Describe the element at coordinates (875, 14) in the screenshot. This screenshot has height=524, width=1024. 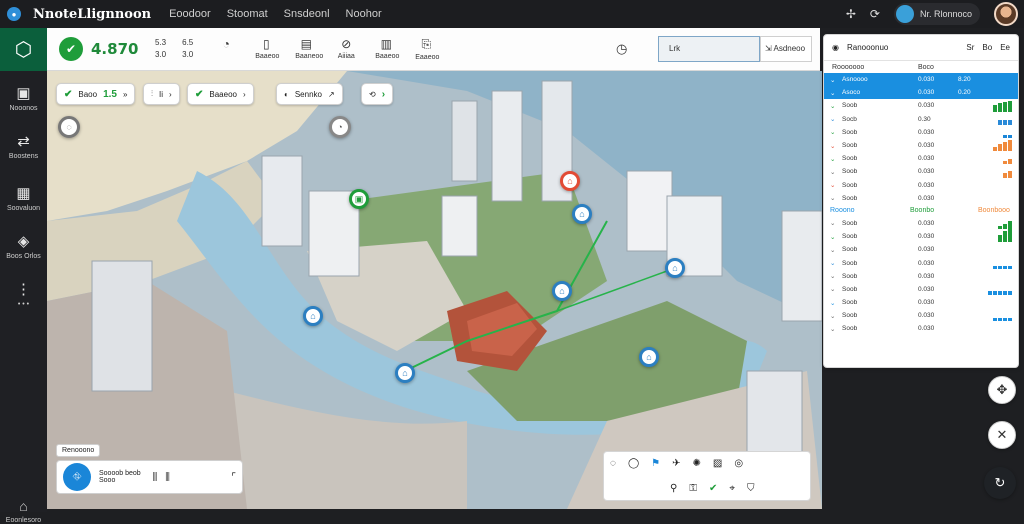
I see `refresh-icon: ⟳` at that location.